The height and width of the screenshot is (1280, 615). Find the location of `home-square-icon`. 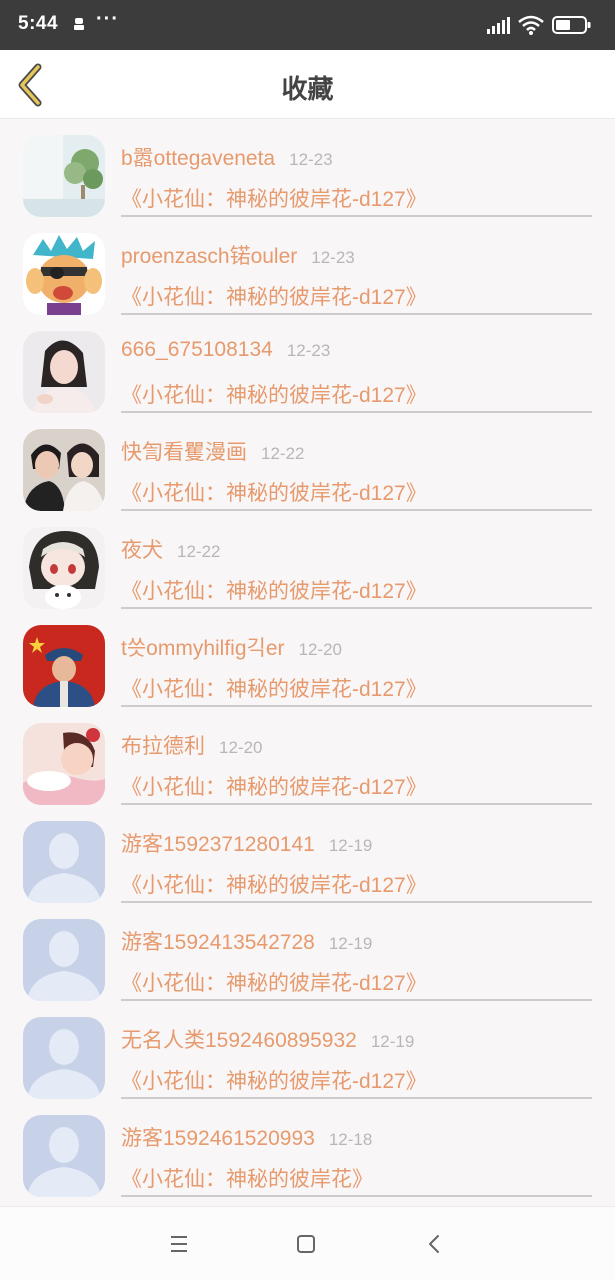

home-square-icon is located at coordinates (306, 1244).